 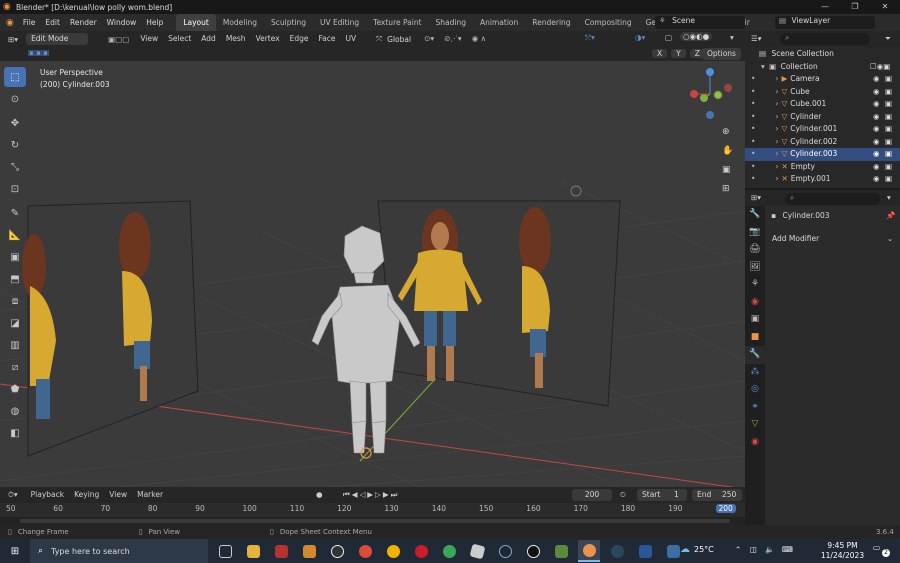 What do you see at coordinates (592, 495) in the screenshot?
I see `current-frame-field: 200` at bounding box center [592, 495].